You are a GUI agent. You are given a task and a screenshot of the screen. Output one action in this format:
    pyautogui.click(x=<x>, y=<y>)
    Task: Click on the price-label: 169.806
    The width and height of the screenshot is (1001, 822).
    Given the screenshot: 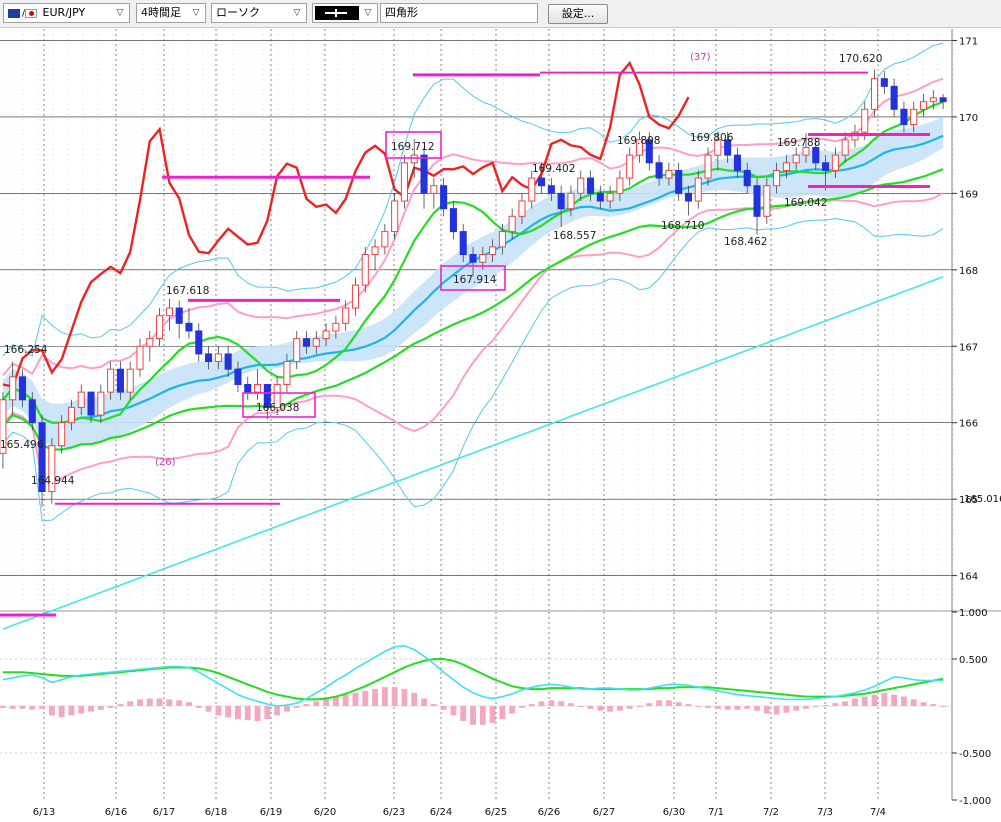 What is the action you would take?
    pyautogui.click(x=712, y=138)
    